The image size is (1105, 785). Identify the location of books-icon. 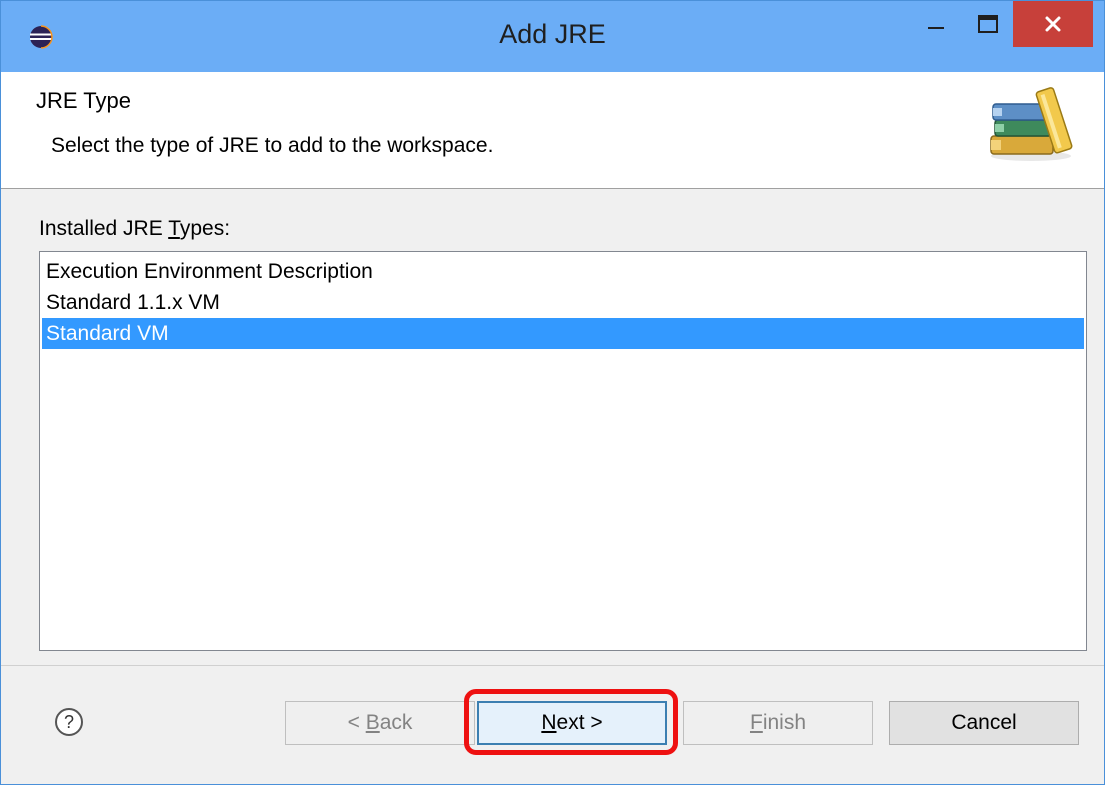
(1031, 124).